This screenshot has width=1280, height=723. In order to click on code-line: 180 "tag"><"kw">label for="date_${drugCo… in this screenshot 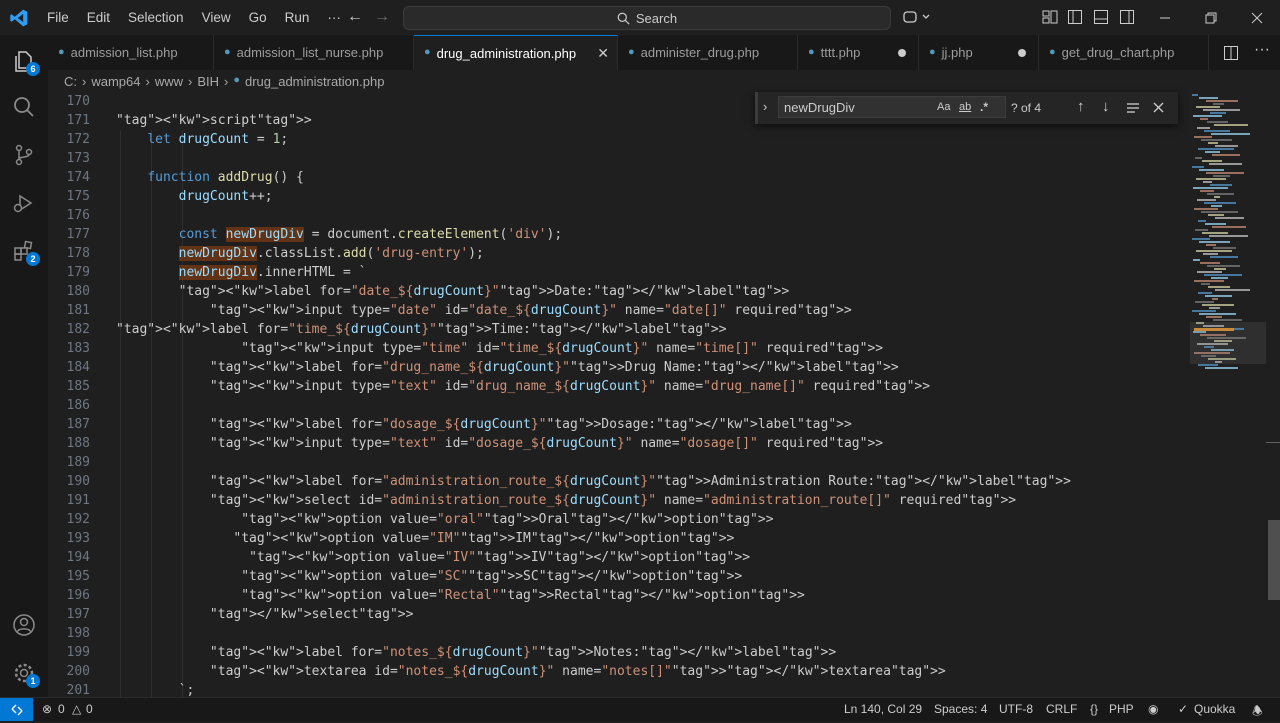, I will do `click(619, 291)`.